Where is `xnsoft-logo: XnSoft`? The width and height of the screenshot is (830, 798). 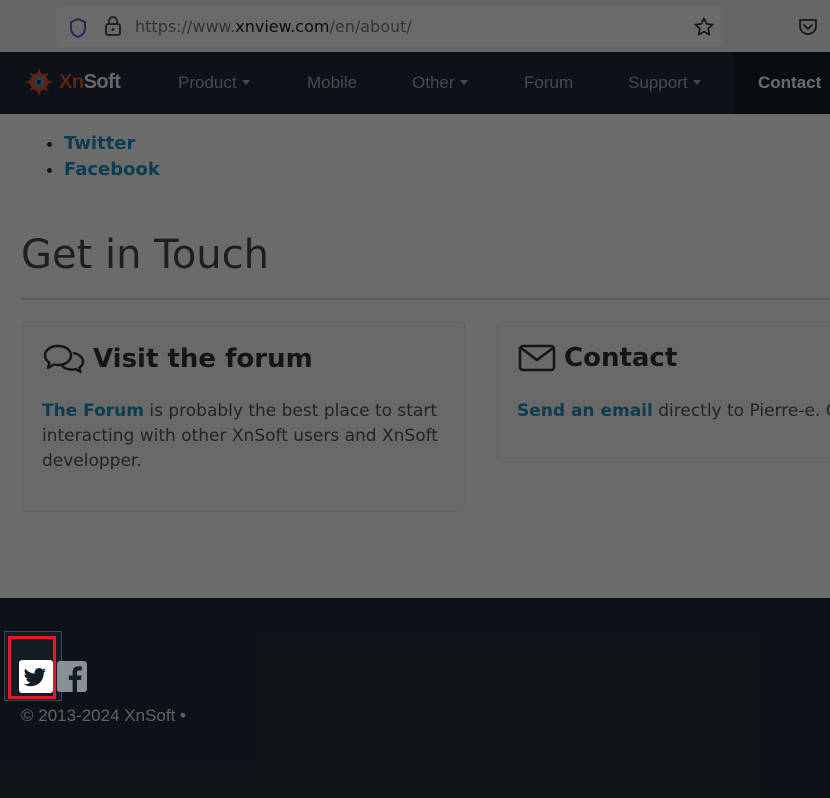 xnsoft-logo: XnSoft is located at coordinates (72, 82).